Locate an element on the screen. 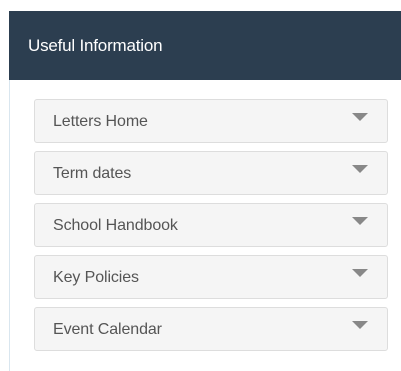 The height and width of the screenshot is (371, 401). panel-title: Useful Information is located at coordinates (95, 45).